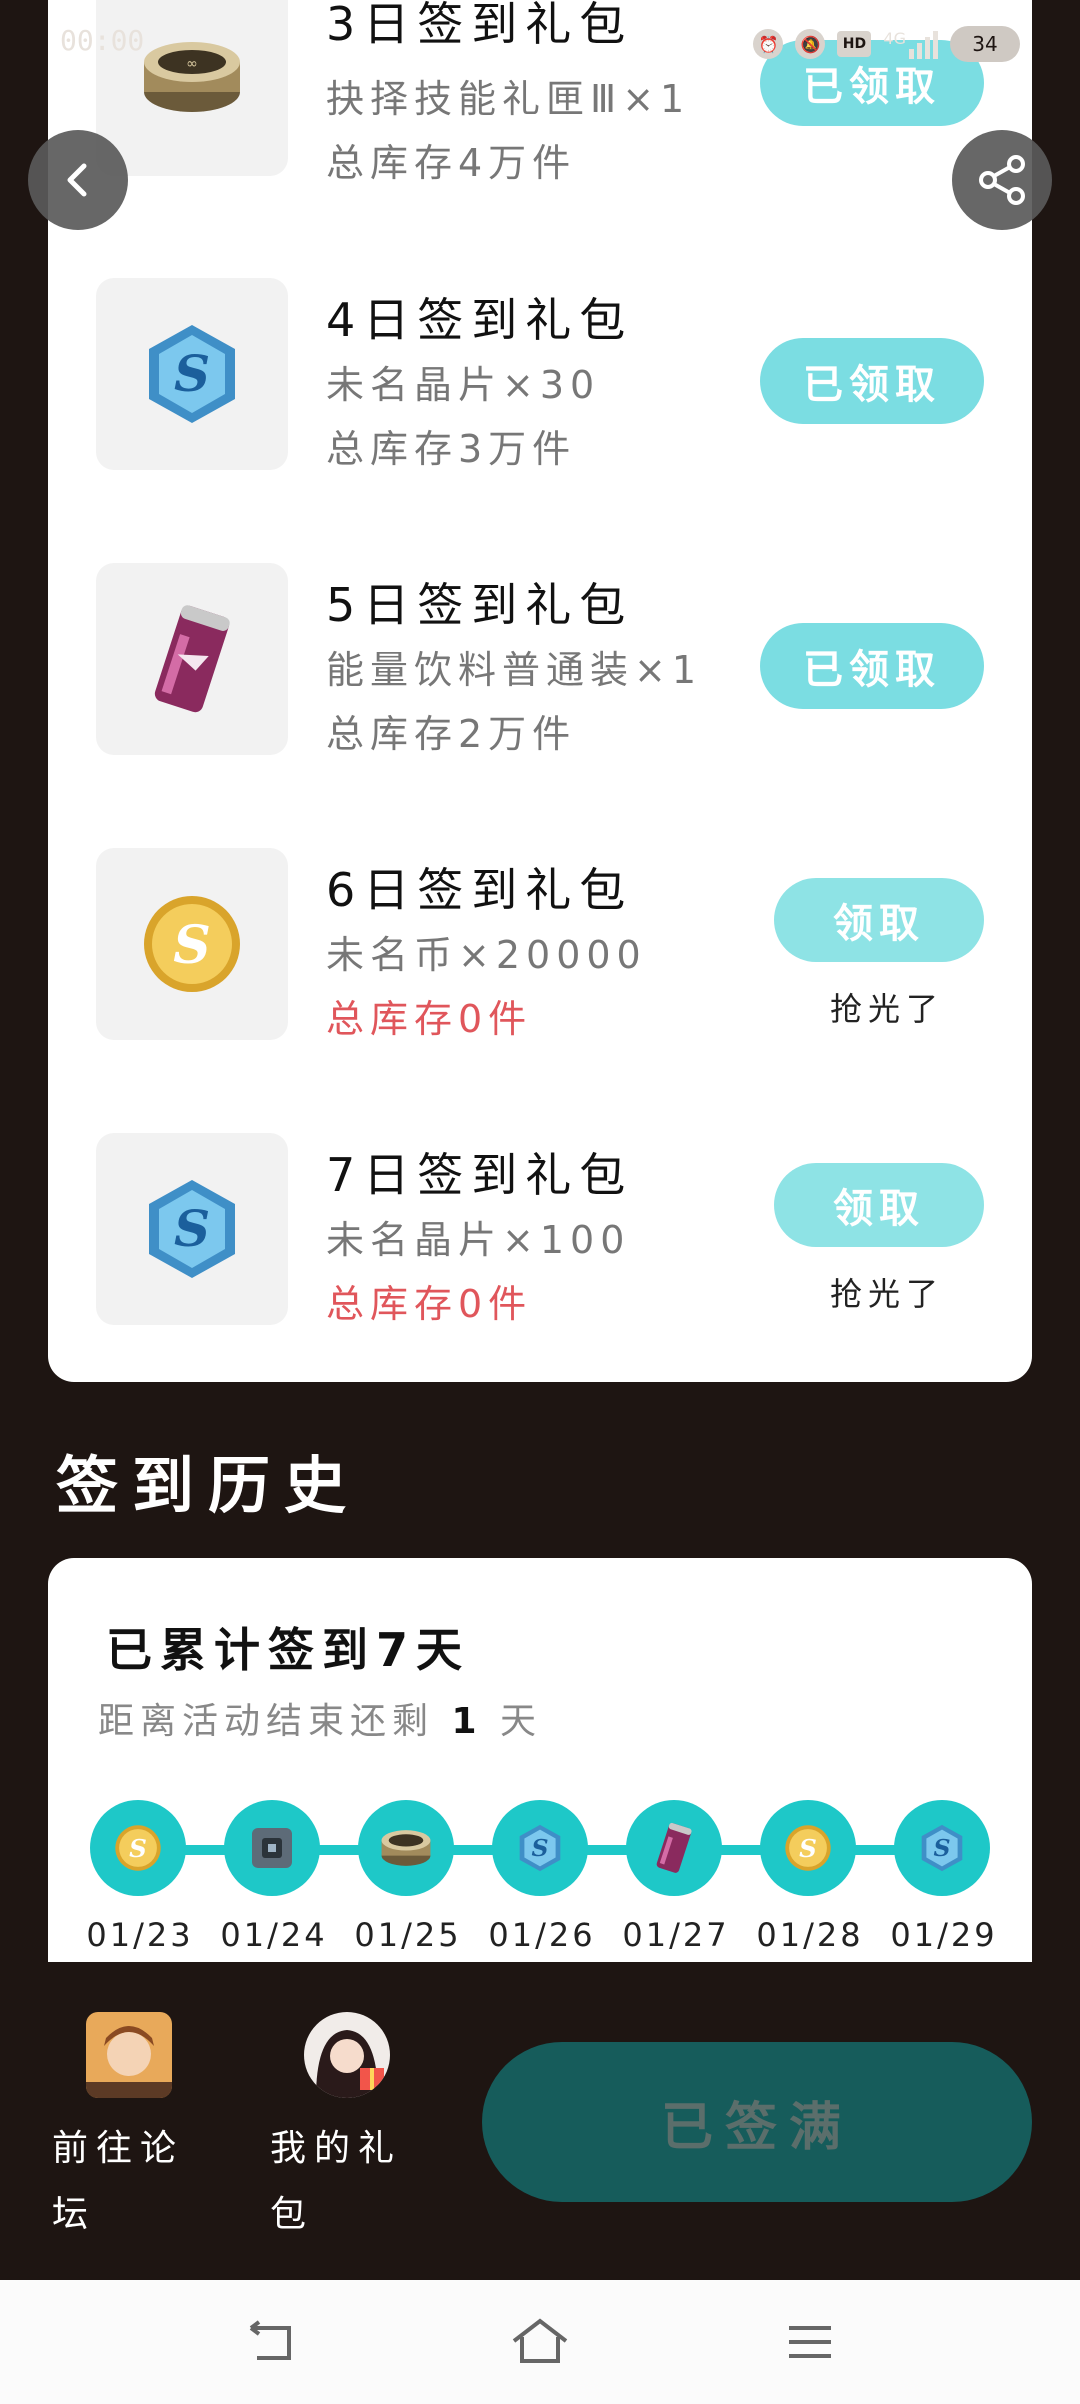  I want to click on reward-row-day7: S 7日签到礼包 未名晶片×100 总库存0件 领取 抢光了, so click(540, 1233).